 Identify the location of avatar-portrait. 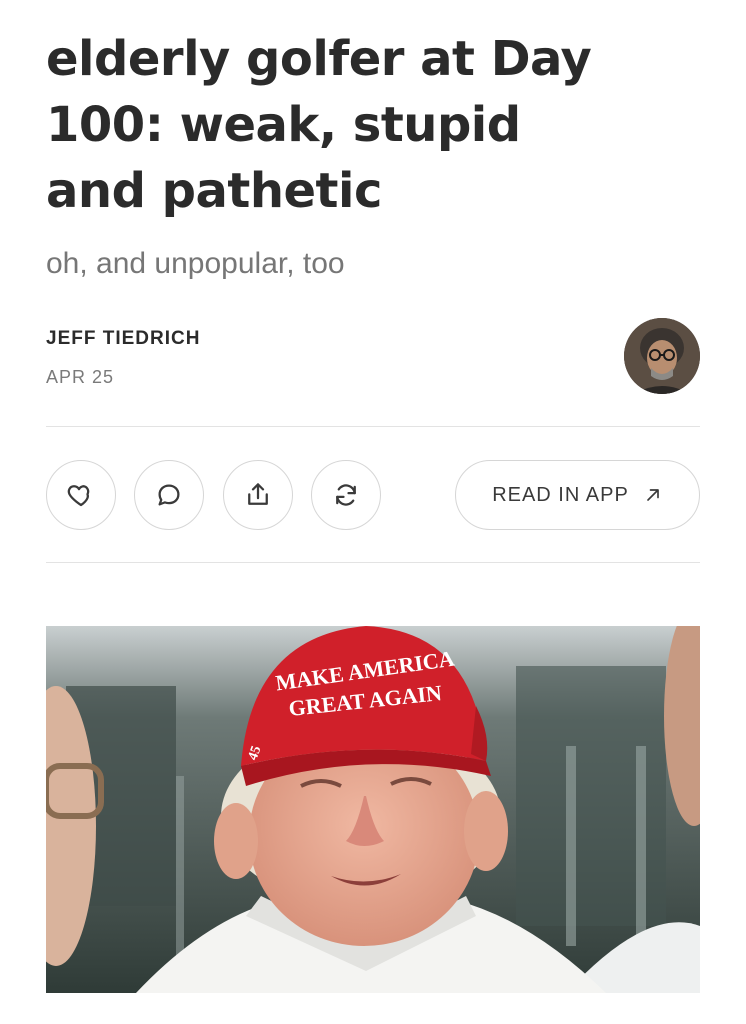
(662, 356).